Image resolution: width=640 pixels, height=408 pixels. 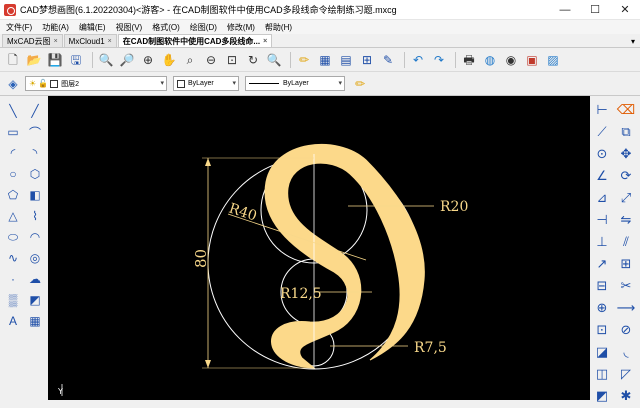 What do you see at coordinates (13, 237) in the screenshot?
I see `ellipse-icon: ⬭` at bounding box center [13, 237].